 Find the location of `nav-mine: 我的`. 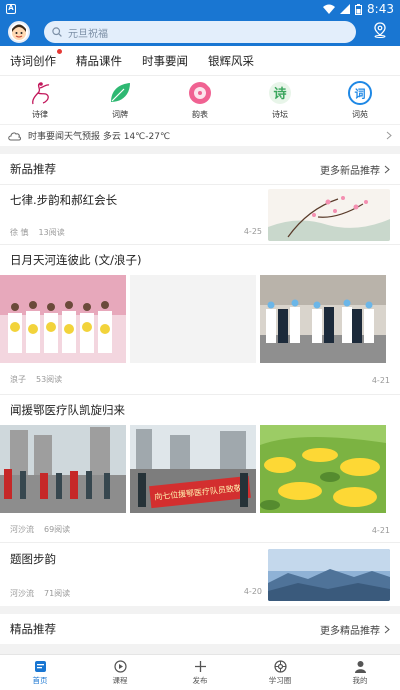

nav-mine: 我的 is located at coordinates (360, 673).